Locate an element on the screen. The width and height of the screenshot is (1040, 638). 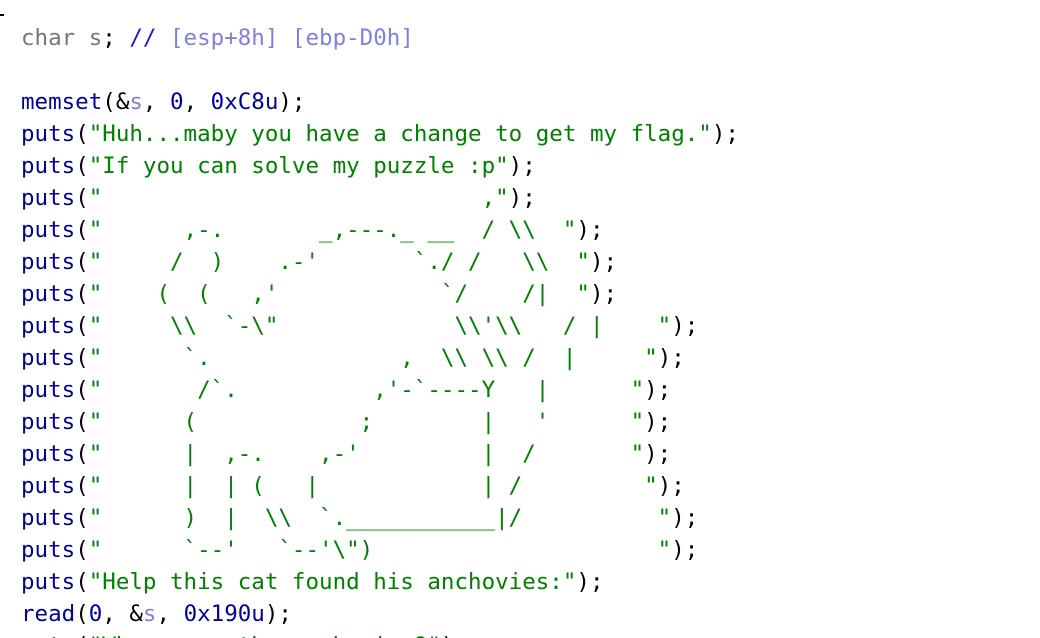
string-literal: "If you can solve my puzzle :p" is located at coordinates (298, 166).